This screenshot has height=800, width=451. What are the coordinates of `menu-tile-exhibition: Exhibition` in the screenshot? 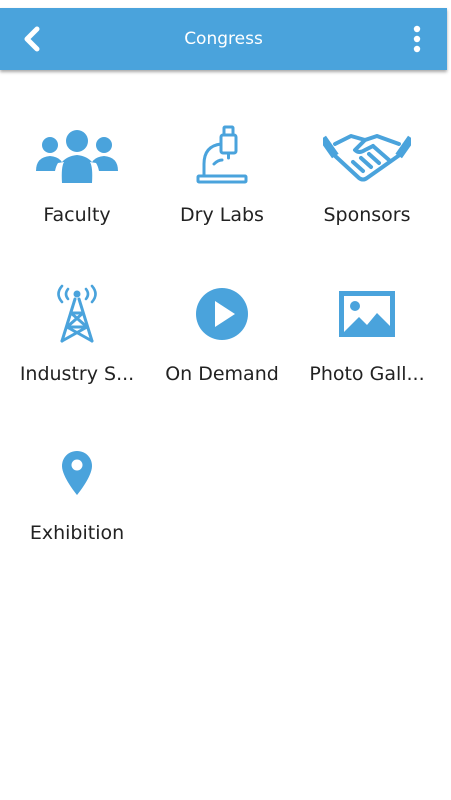 It's located at (77, 493).